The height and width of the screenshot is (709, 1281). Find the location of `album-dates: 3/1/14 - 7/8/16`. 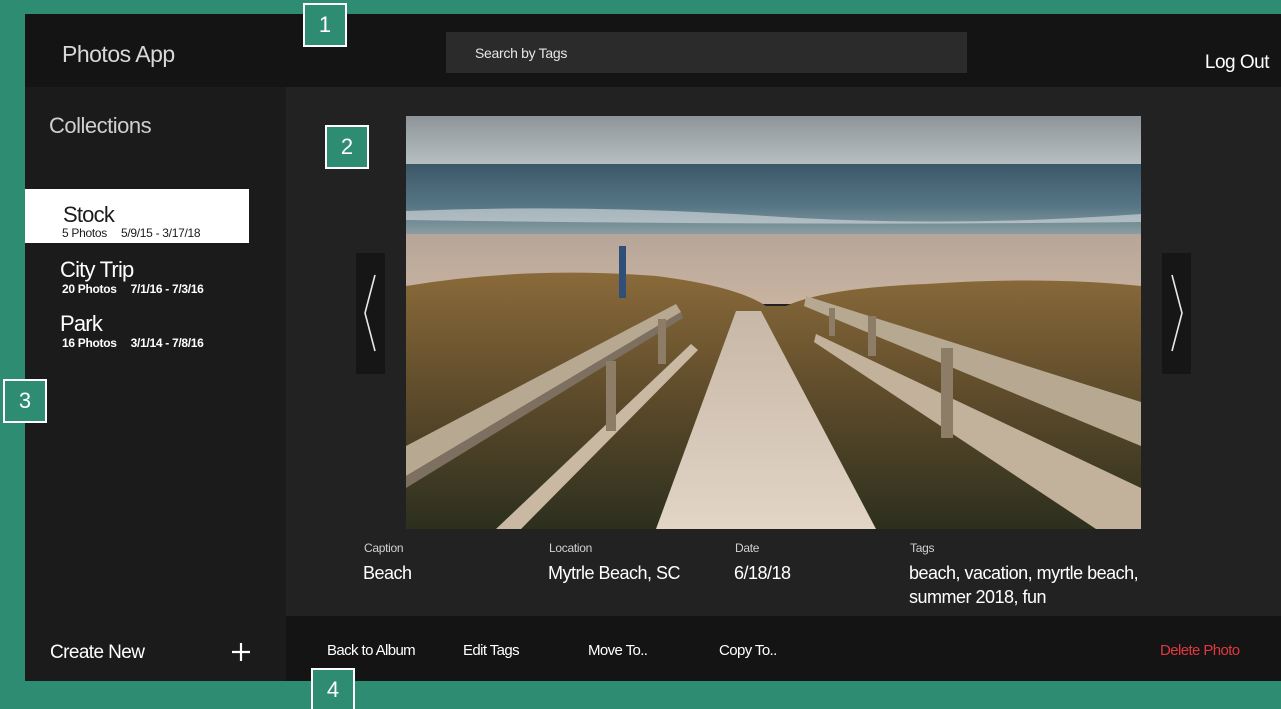

album-dates: 3/1/14 - 7/8/16 is located at coordinates (167, 343).